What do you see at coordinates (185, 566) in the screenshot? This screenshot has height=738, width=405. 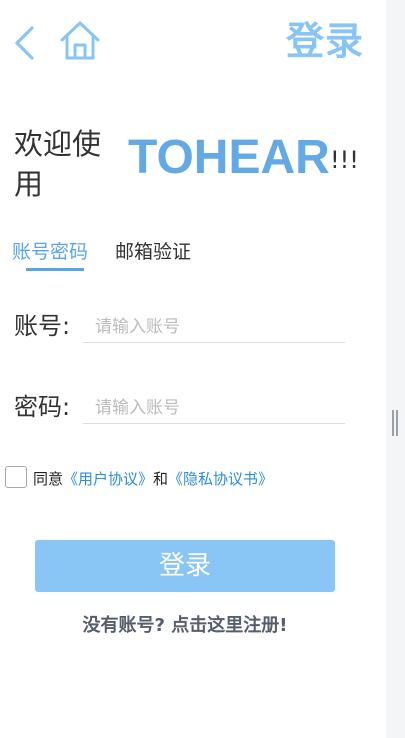 I see `login-button: 登录` at bounding box center [185, 566].